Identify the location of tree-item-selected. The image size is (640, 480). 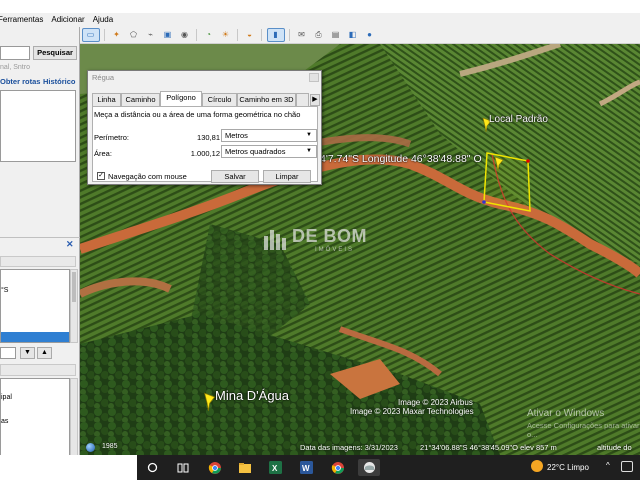
(35, 337).